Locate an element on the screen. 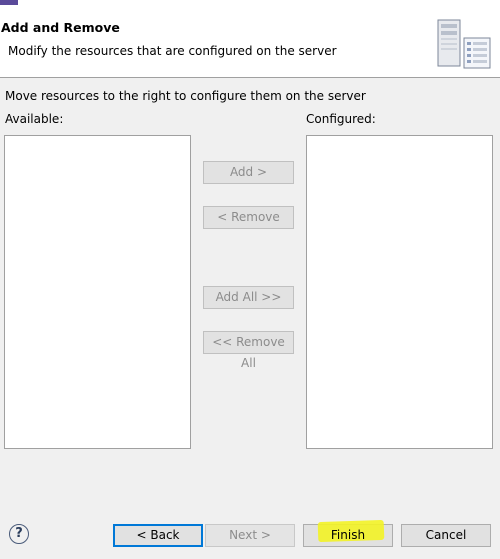 This screenshot has height=559, width=500. add-all-button: Add All >> is located at coordinates (248, 297).